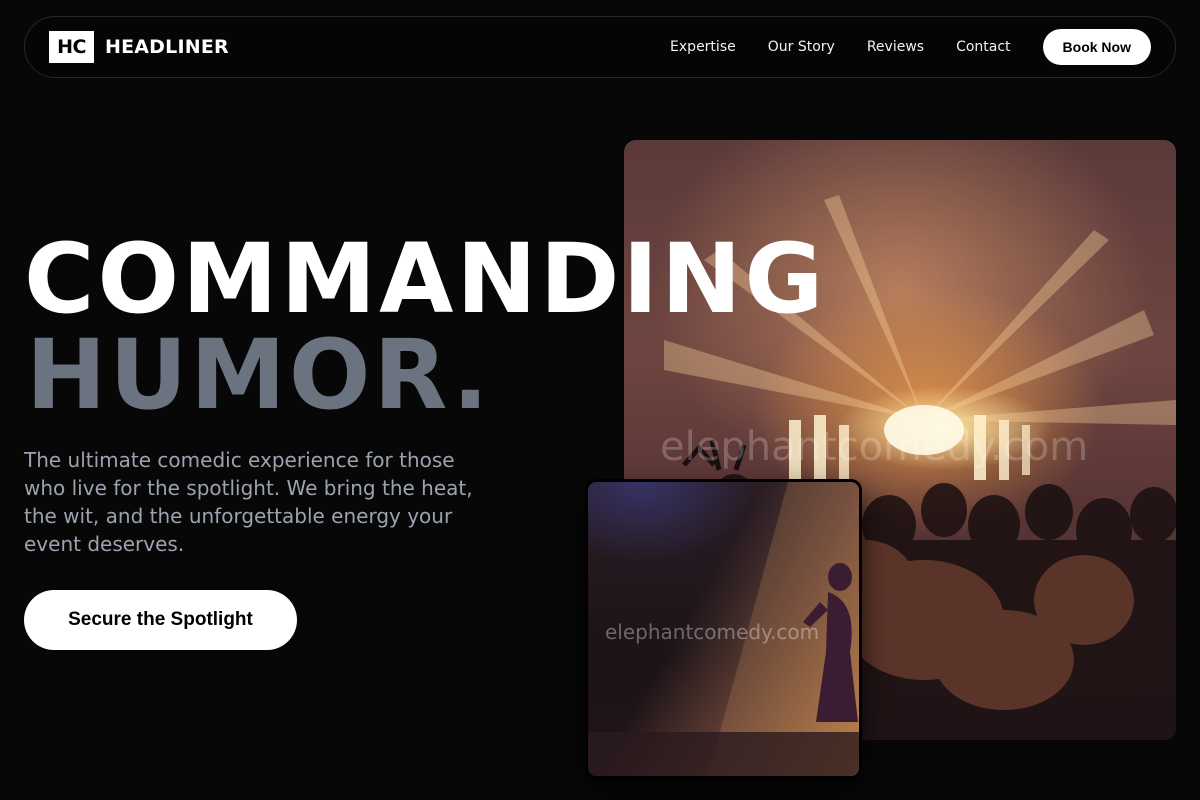 This screenshot has width=1200, height=800. Describe the element at coordinates (71, 47) in the screenshot. I see `logo: HC` at that location.